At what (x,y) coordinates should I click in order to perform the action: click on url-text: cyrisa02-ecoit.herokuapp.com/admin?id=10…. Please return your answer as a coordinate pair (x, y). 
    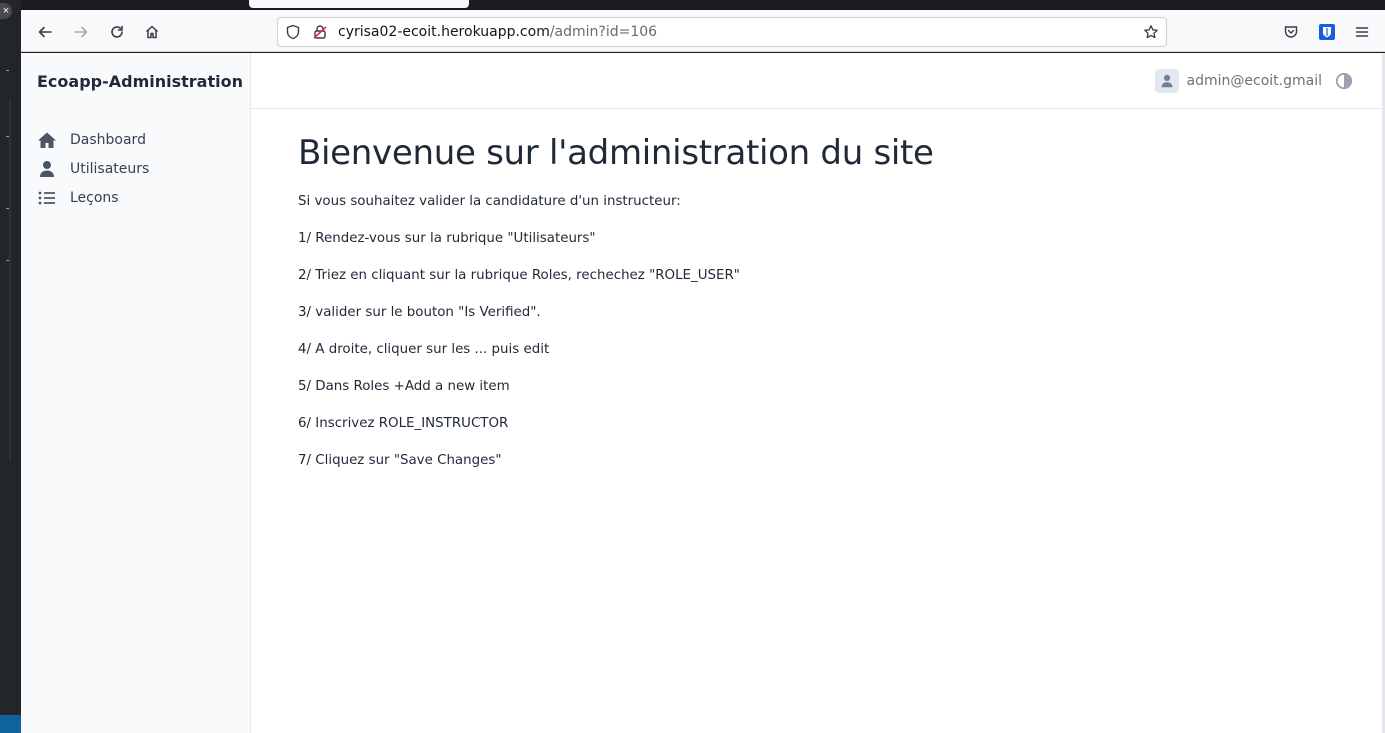
    Looking at the image, I should click on (497, 32).